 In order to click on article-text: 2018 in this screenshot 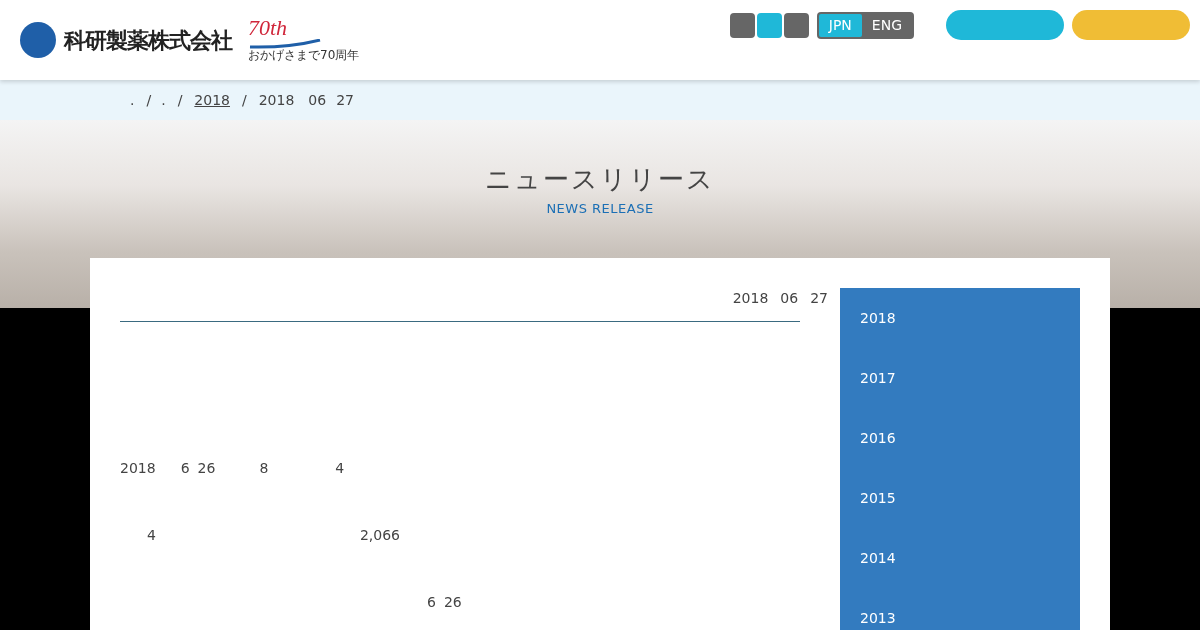, I will do `click(138, 468)`.